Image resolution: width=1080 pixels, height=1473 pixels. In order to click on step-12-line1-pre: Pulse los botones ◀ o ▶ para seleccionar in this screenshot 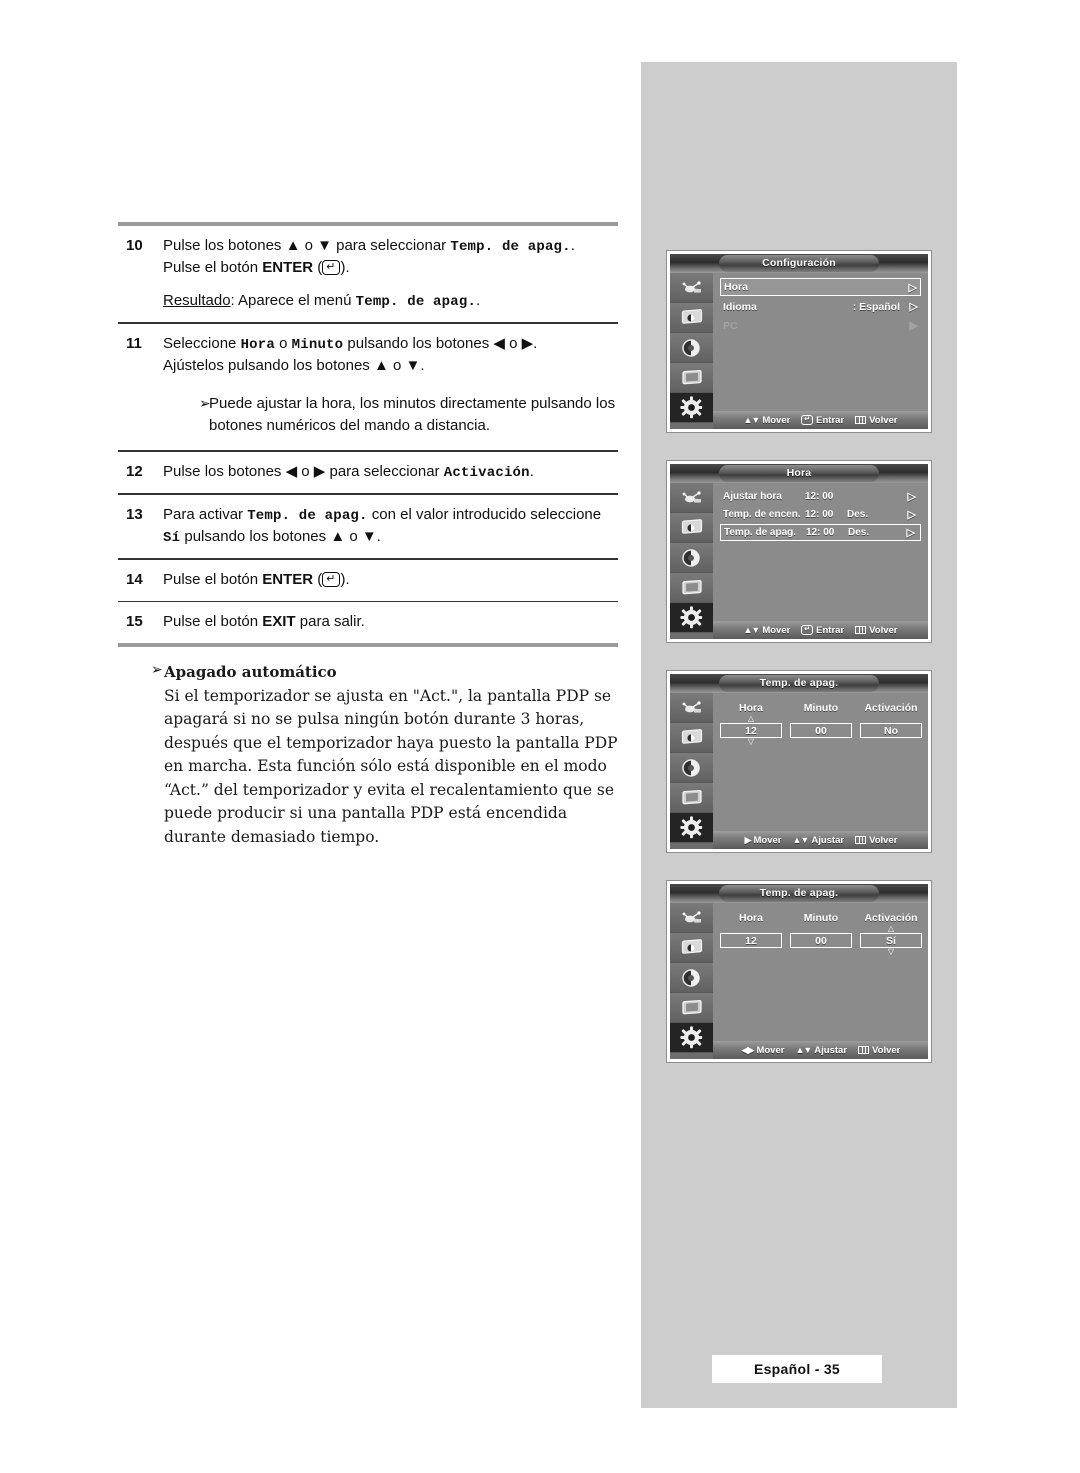, I will do `click(303, 471)`.